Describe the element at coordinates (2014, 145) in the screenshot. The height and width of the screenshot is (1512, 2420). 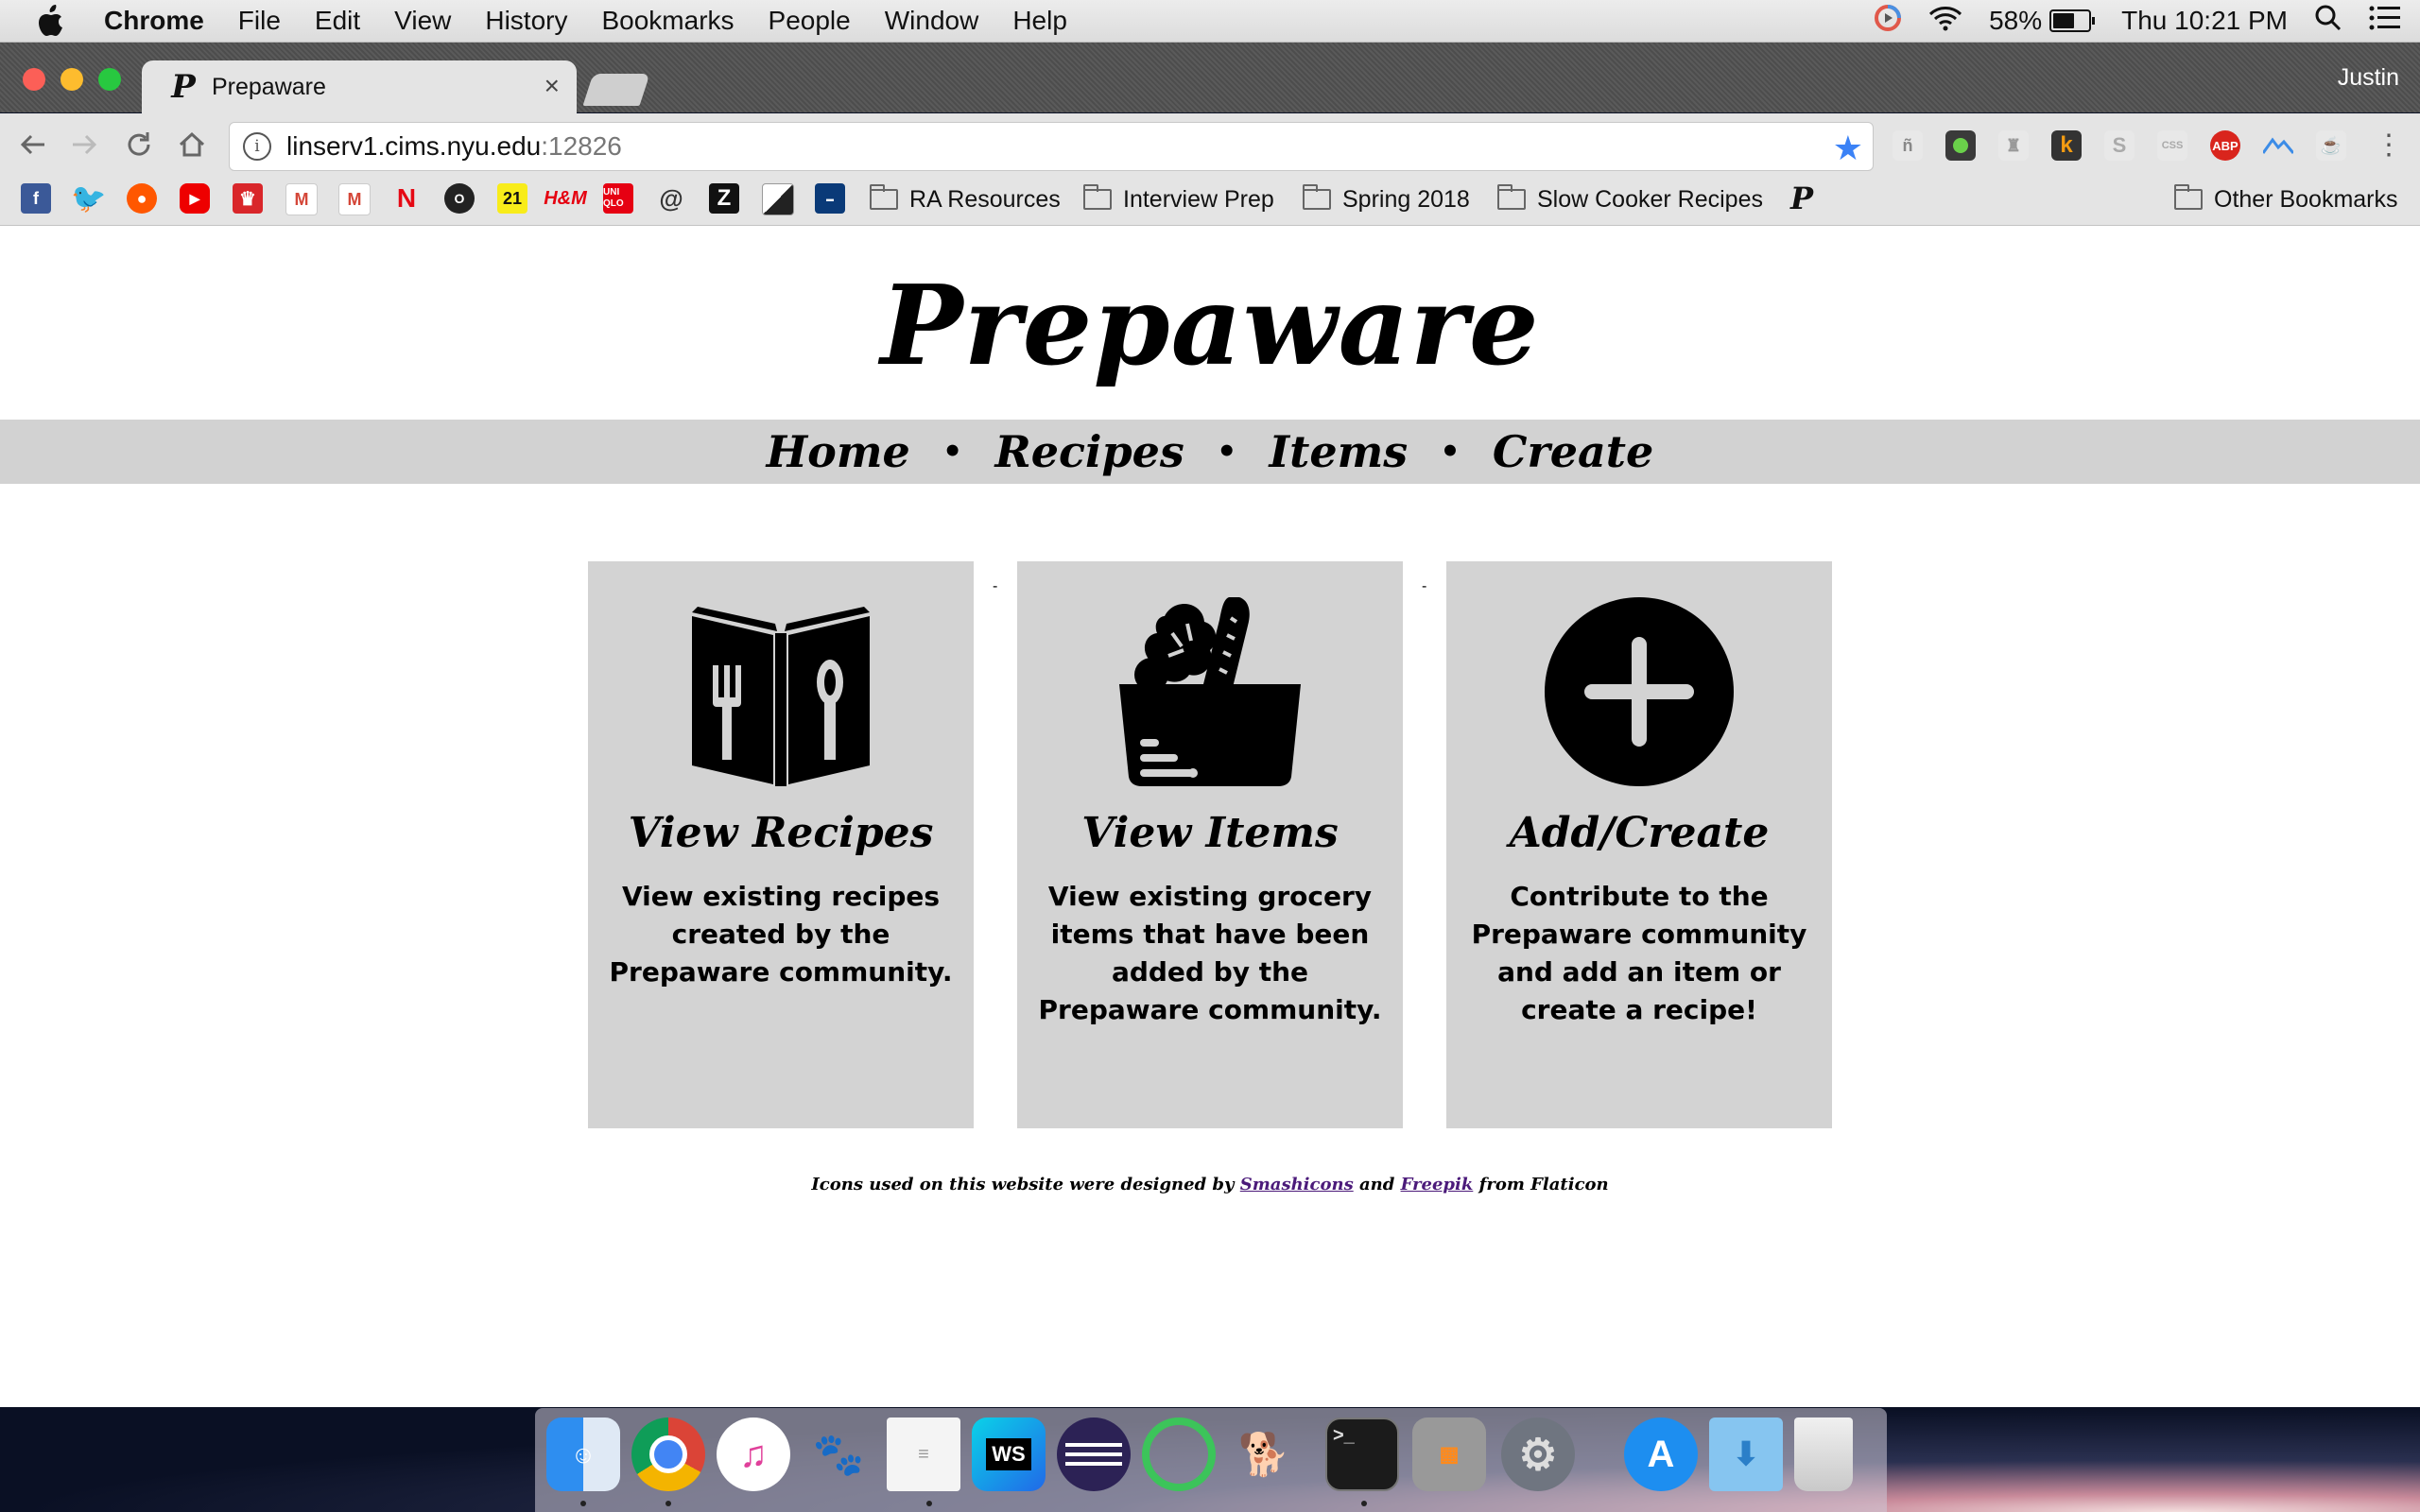
I see `extension-chess-icon: ♜` at that location.